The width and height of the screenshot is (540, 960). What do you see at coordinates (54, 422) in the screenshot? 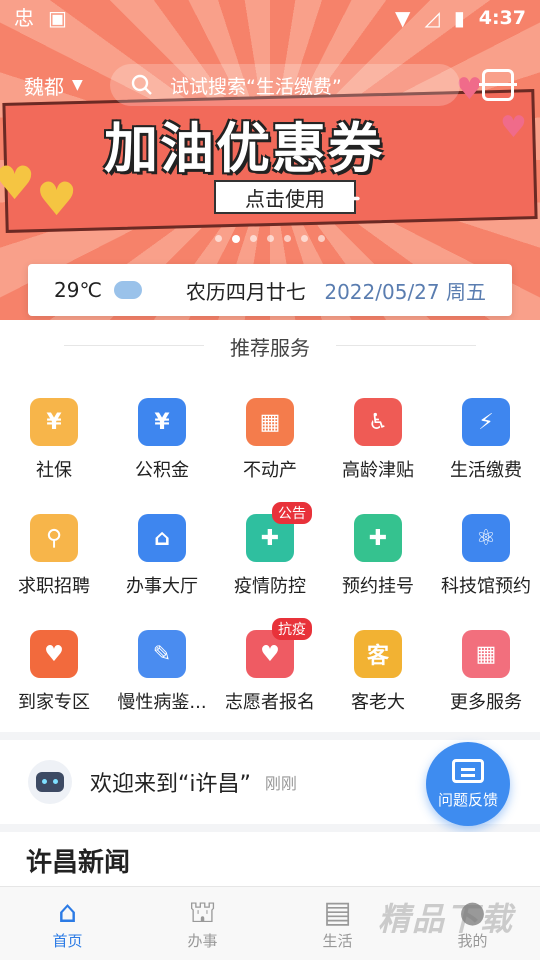
I see `social-security-icon: ¥` at bounding box center [54, 422].